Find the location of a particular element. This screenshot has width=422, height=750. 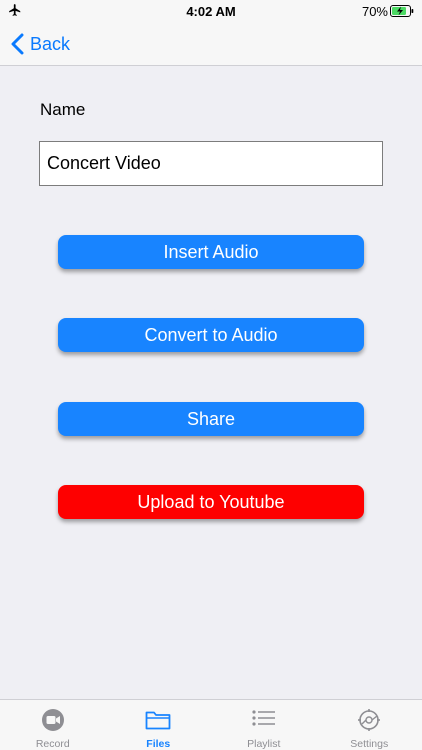

tab-files: Files is located at coordinates (159, 725).